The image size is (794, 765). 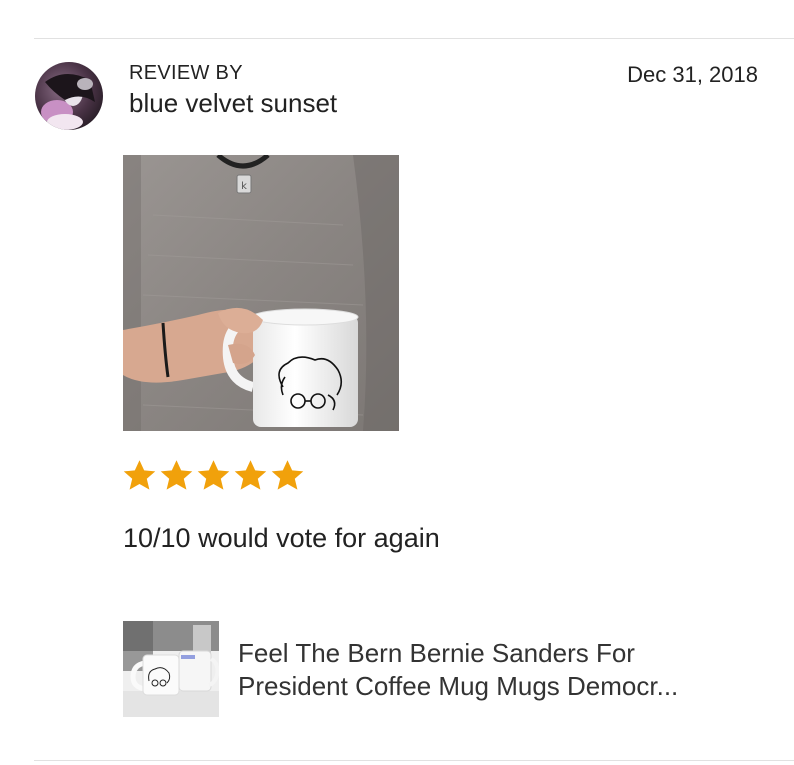 I want to click on avatar-image, so click(x=69, y=96).